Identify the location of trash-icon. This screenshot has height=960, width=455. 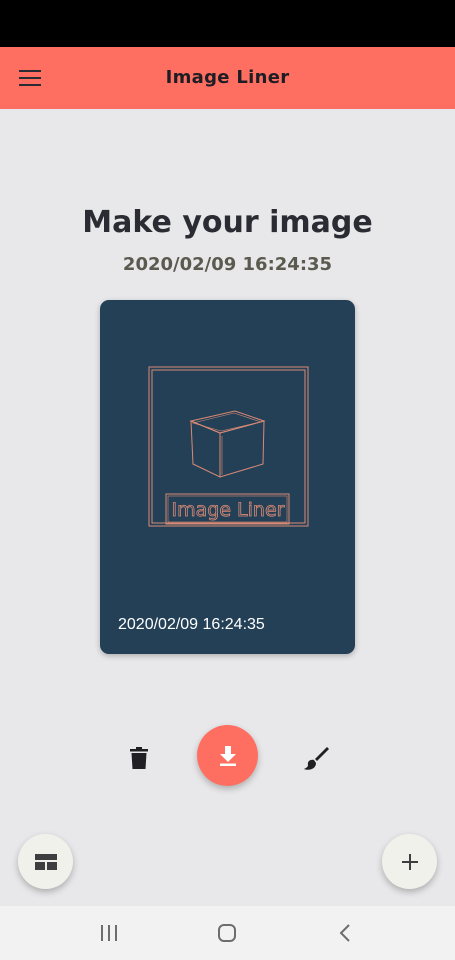
(139, 758).